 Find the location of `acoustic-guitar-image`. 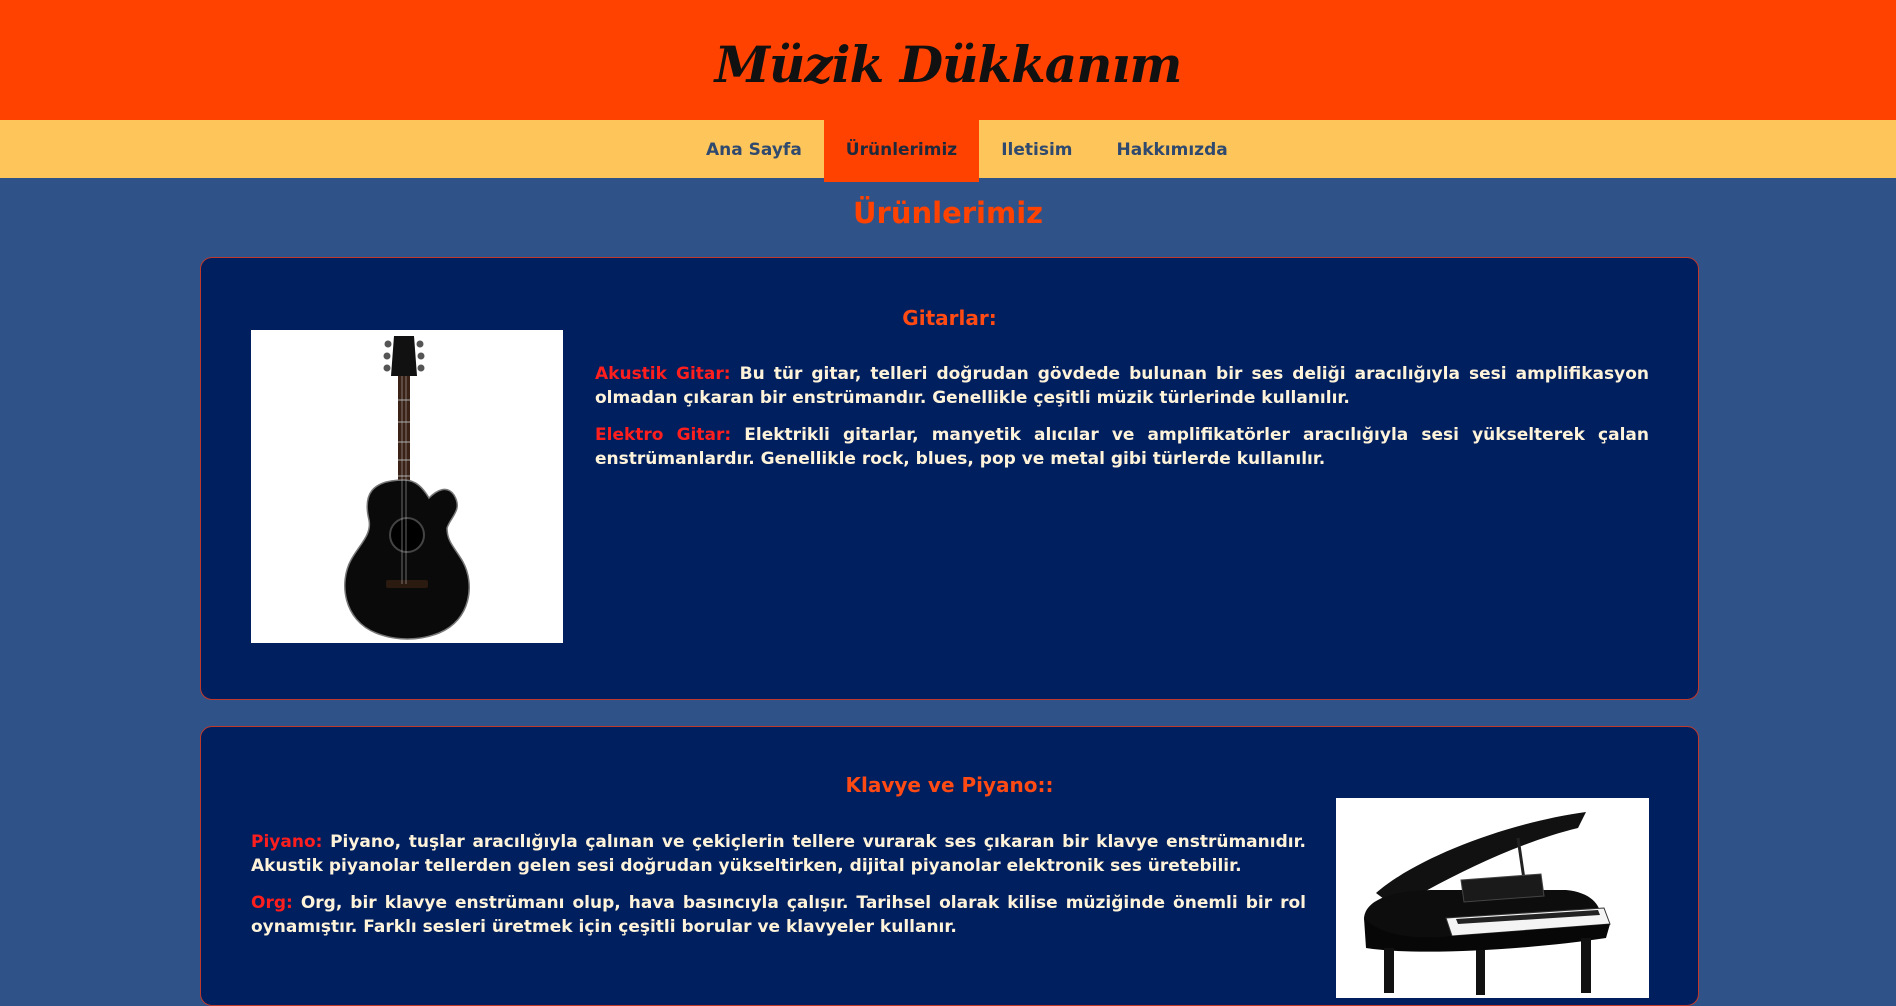

acoustic-guitar-image is located at coordinates (407, 486).